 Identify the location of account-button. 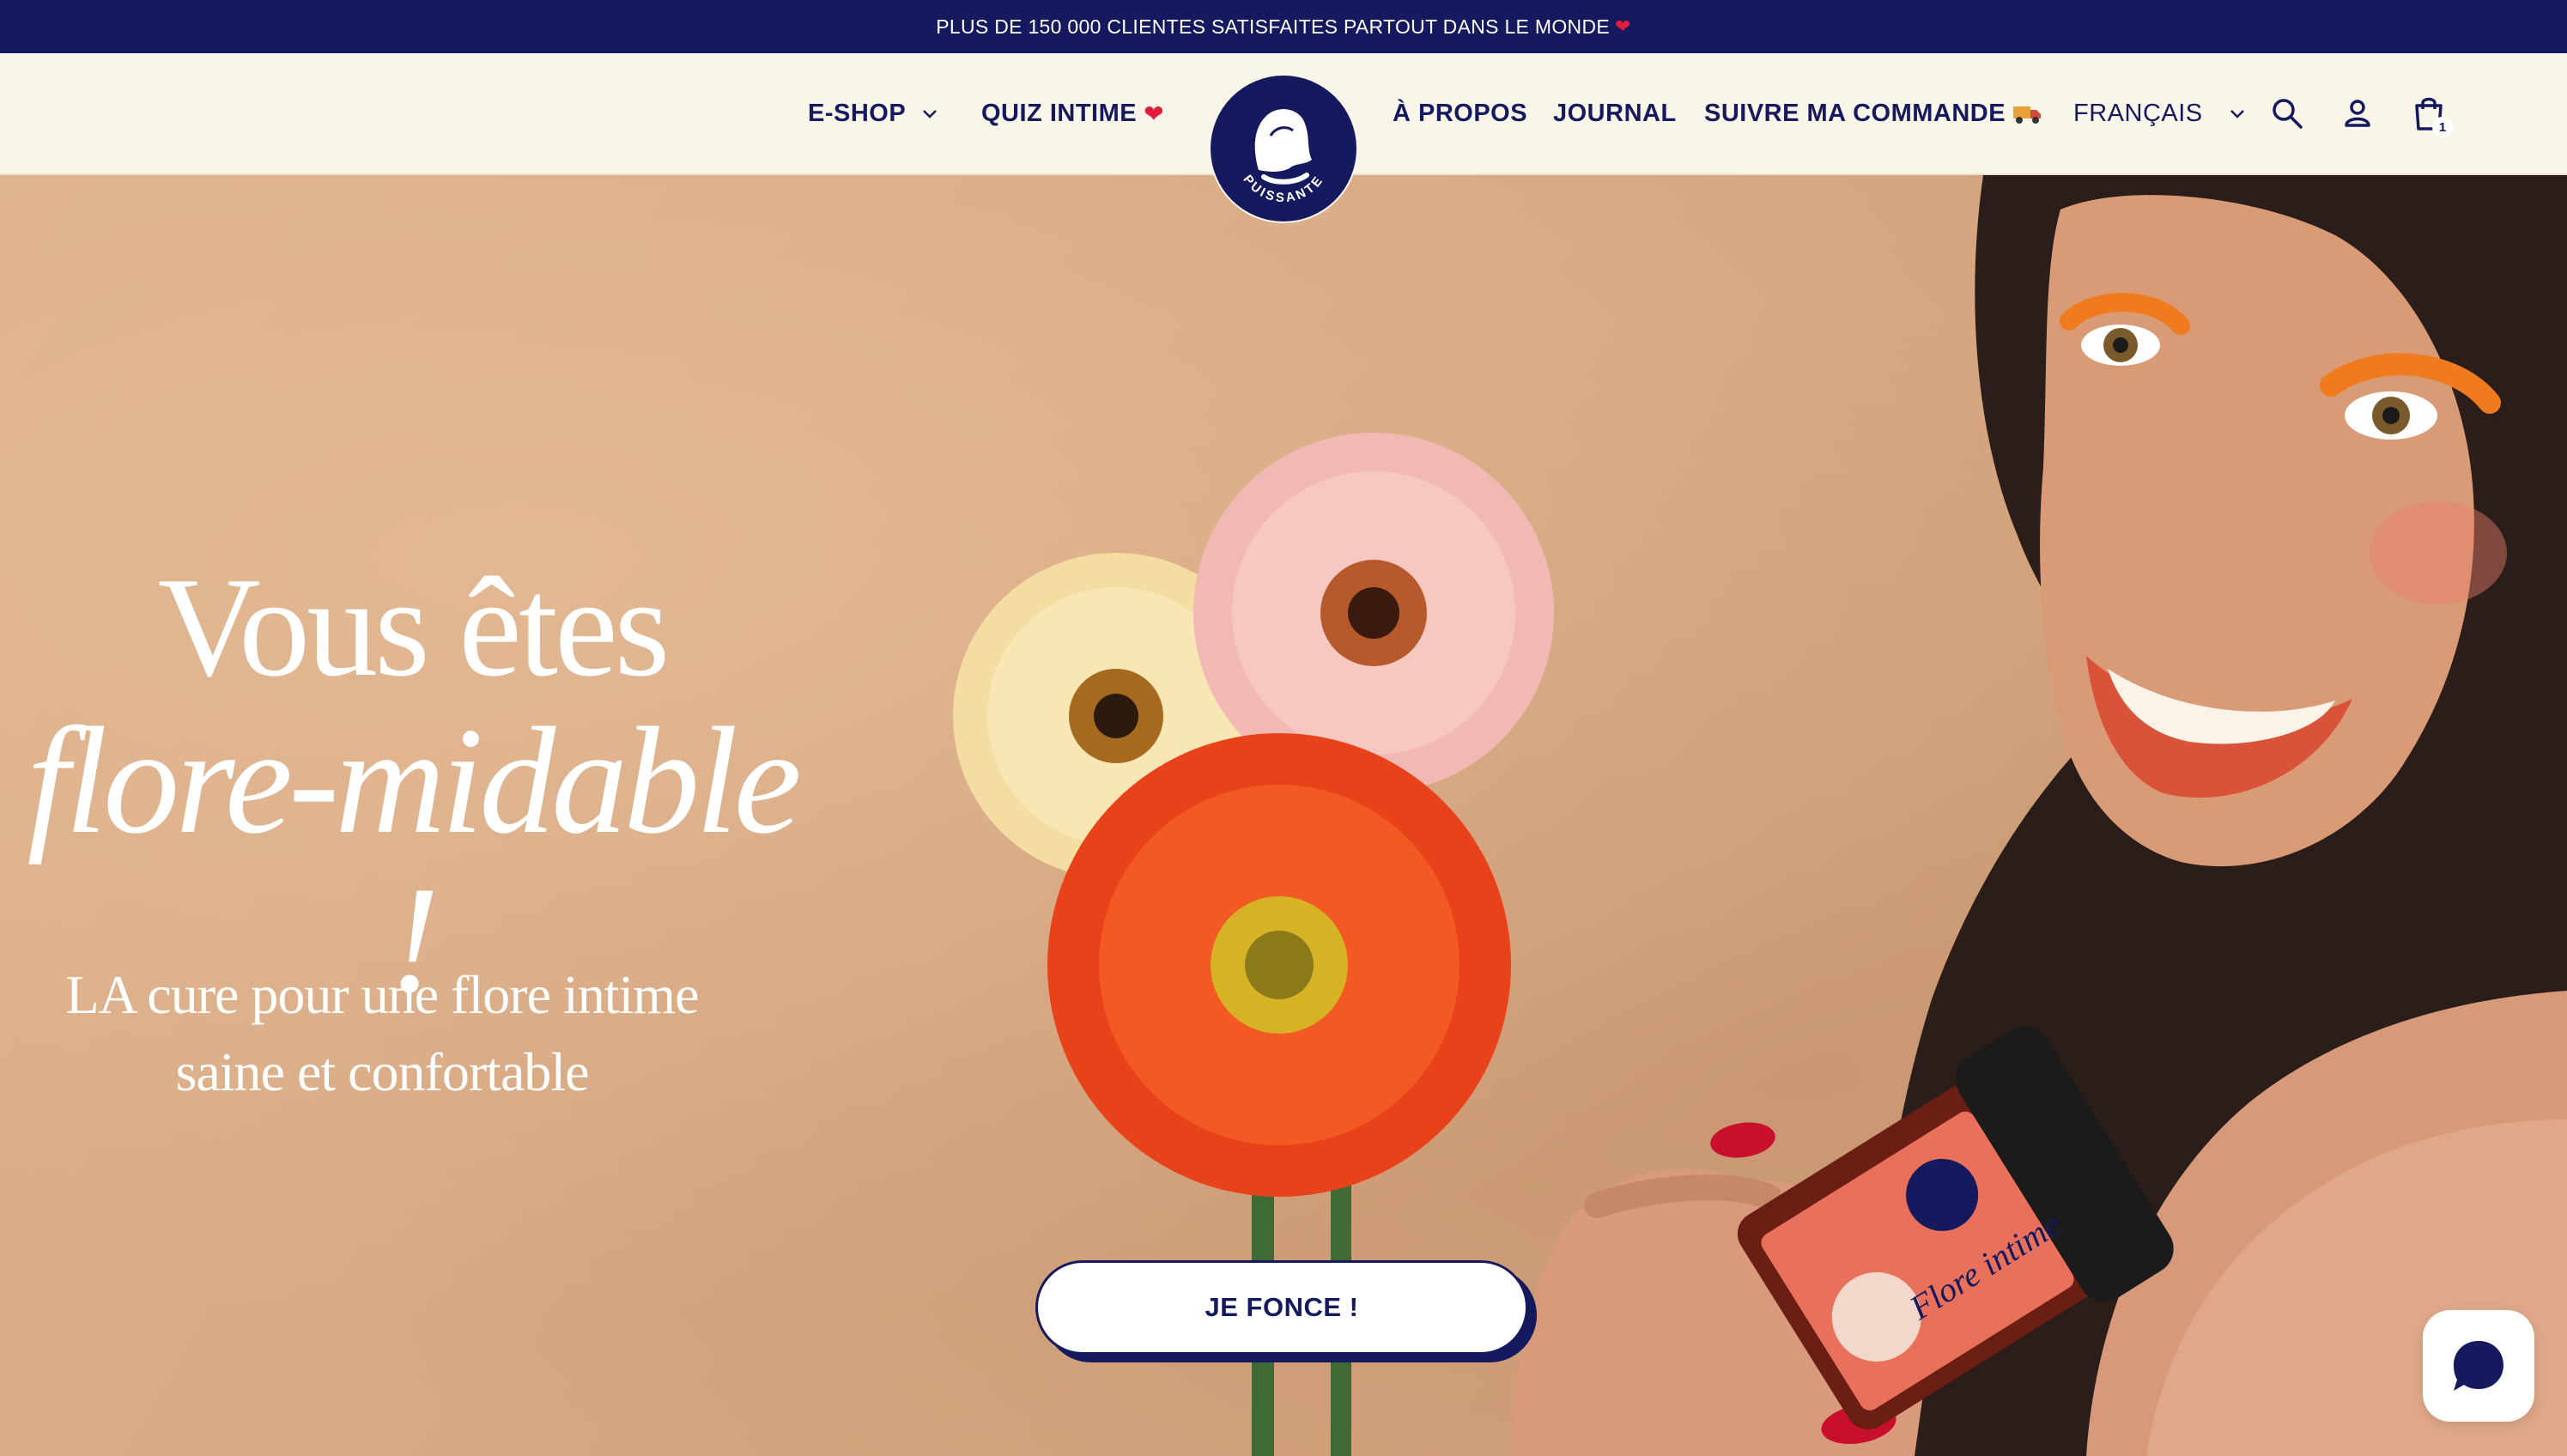
(2357, 113).